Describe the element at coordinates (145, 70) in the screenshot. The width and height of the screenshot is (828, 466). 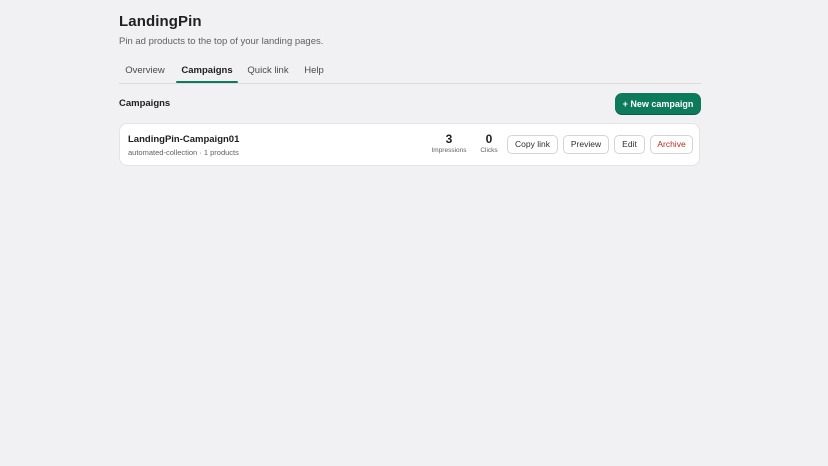
I see `tab-overview: Overview` at that location.